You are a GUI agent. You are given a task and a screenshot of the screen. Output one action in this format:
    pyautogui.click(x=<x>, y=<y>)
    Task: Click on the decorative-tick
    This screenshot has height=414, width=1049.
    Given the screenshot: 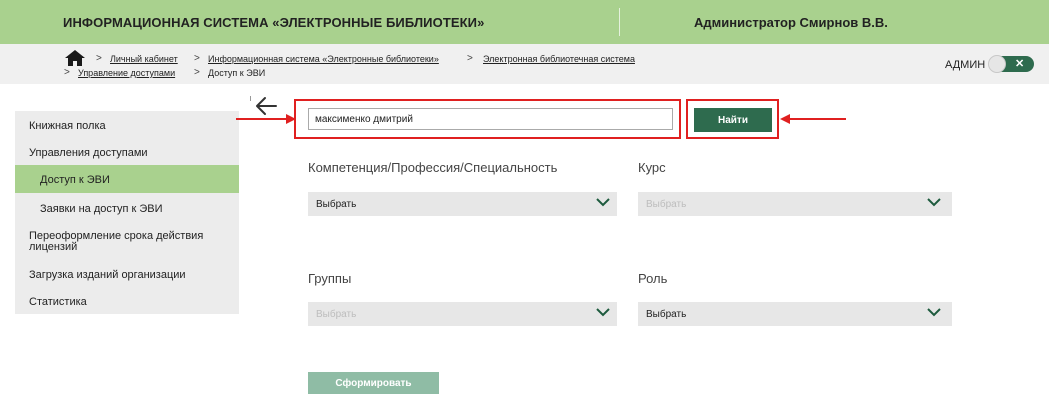 What is the action you would take?
    pyautogui.click(x=250, y=98)
    